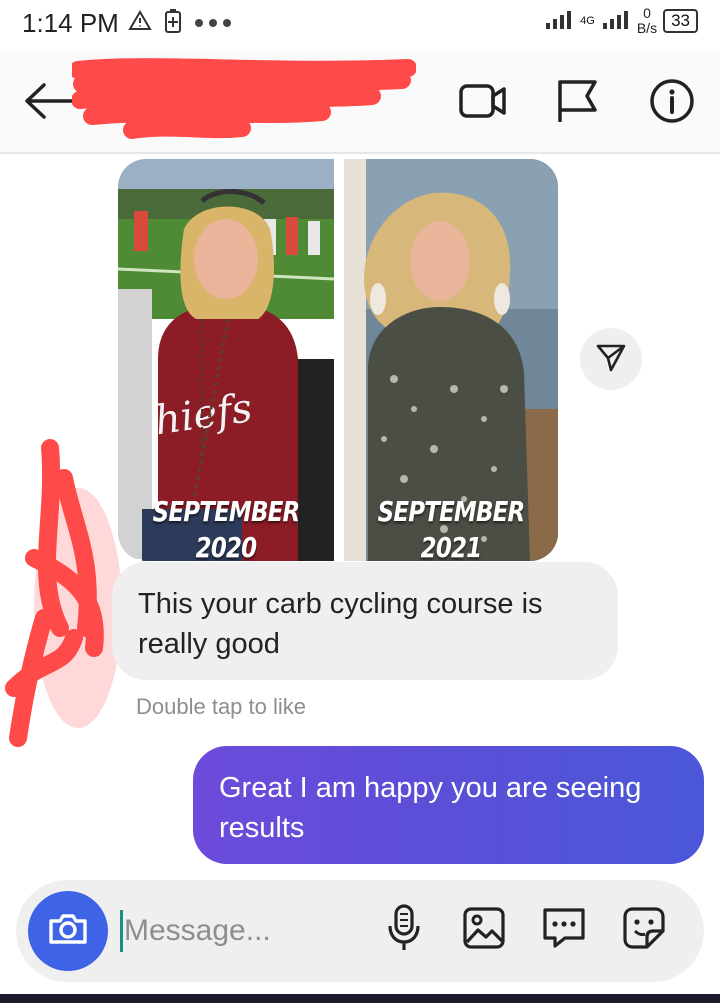 This screenshot has width=720, height=1003. What do you see at coordinates (616, 21) in the screenshot?
I see `signal-2-icon` at bounding box center [616, 21].